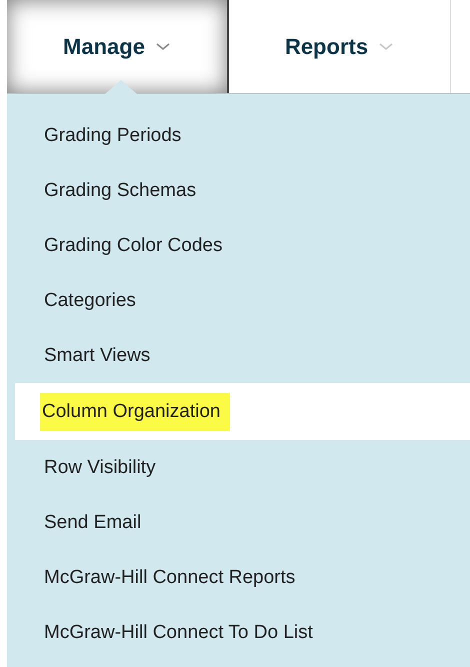 Image resolution: width=470 pixels, height=667 pixels. I want to click on menu-item: Grading Periods, so click(238, 135).